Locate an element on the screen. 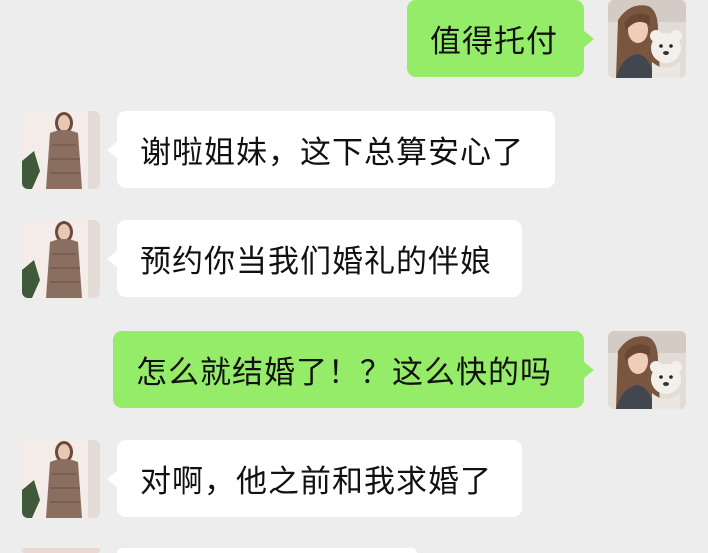 The width and height of the screenshot is (708, 553). message-bubble-sent: 怎么就结婚了！？这么快的吗 is located at coordinates (353, 369).